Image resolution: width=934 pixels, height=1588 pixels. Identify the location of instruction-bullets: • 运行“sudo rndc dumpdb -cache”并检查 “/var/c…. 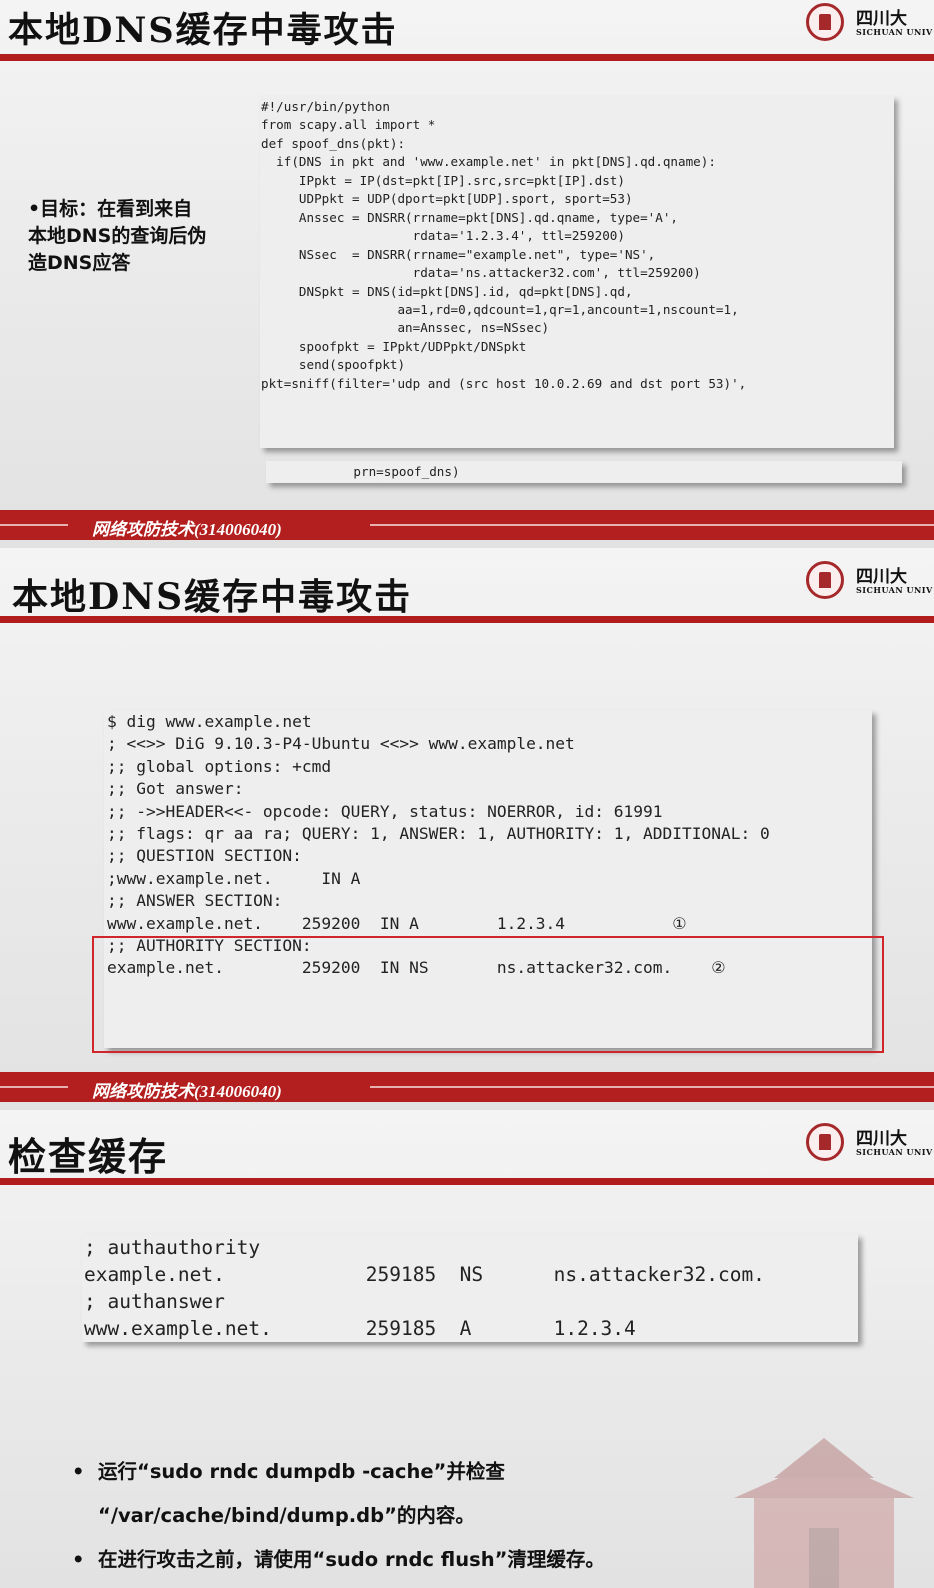
(338, 1516).